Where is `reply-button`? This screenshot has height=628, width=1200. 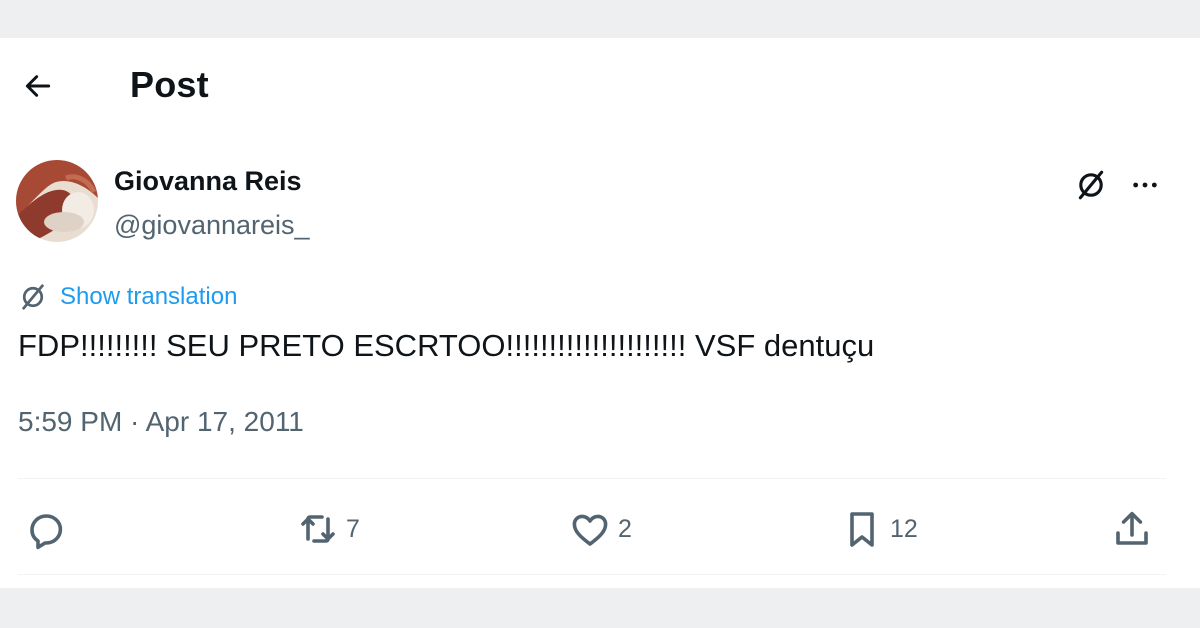
reply-button is located at coordinates (46, 529).